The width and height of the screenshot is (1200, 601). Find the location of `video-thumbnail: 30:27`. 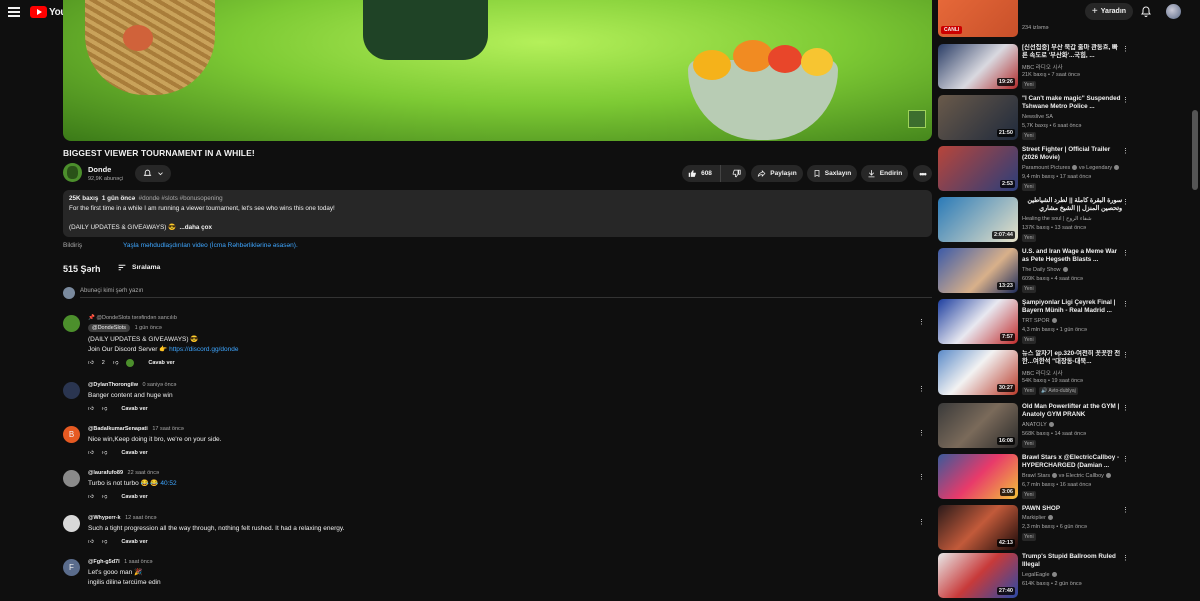

video-thumbnail: 30:27 is located at coordinates (978, 372).